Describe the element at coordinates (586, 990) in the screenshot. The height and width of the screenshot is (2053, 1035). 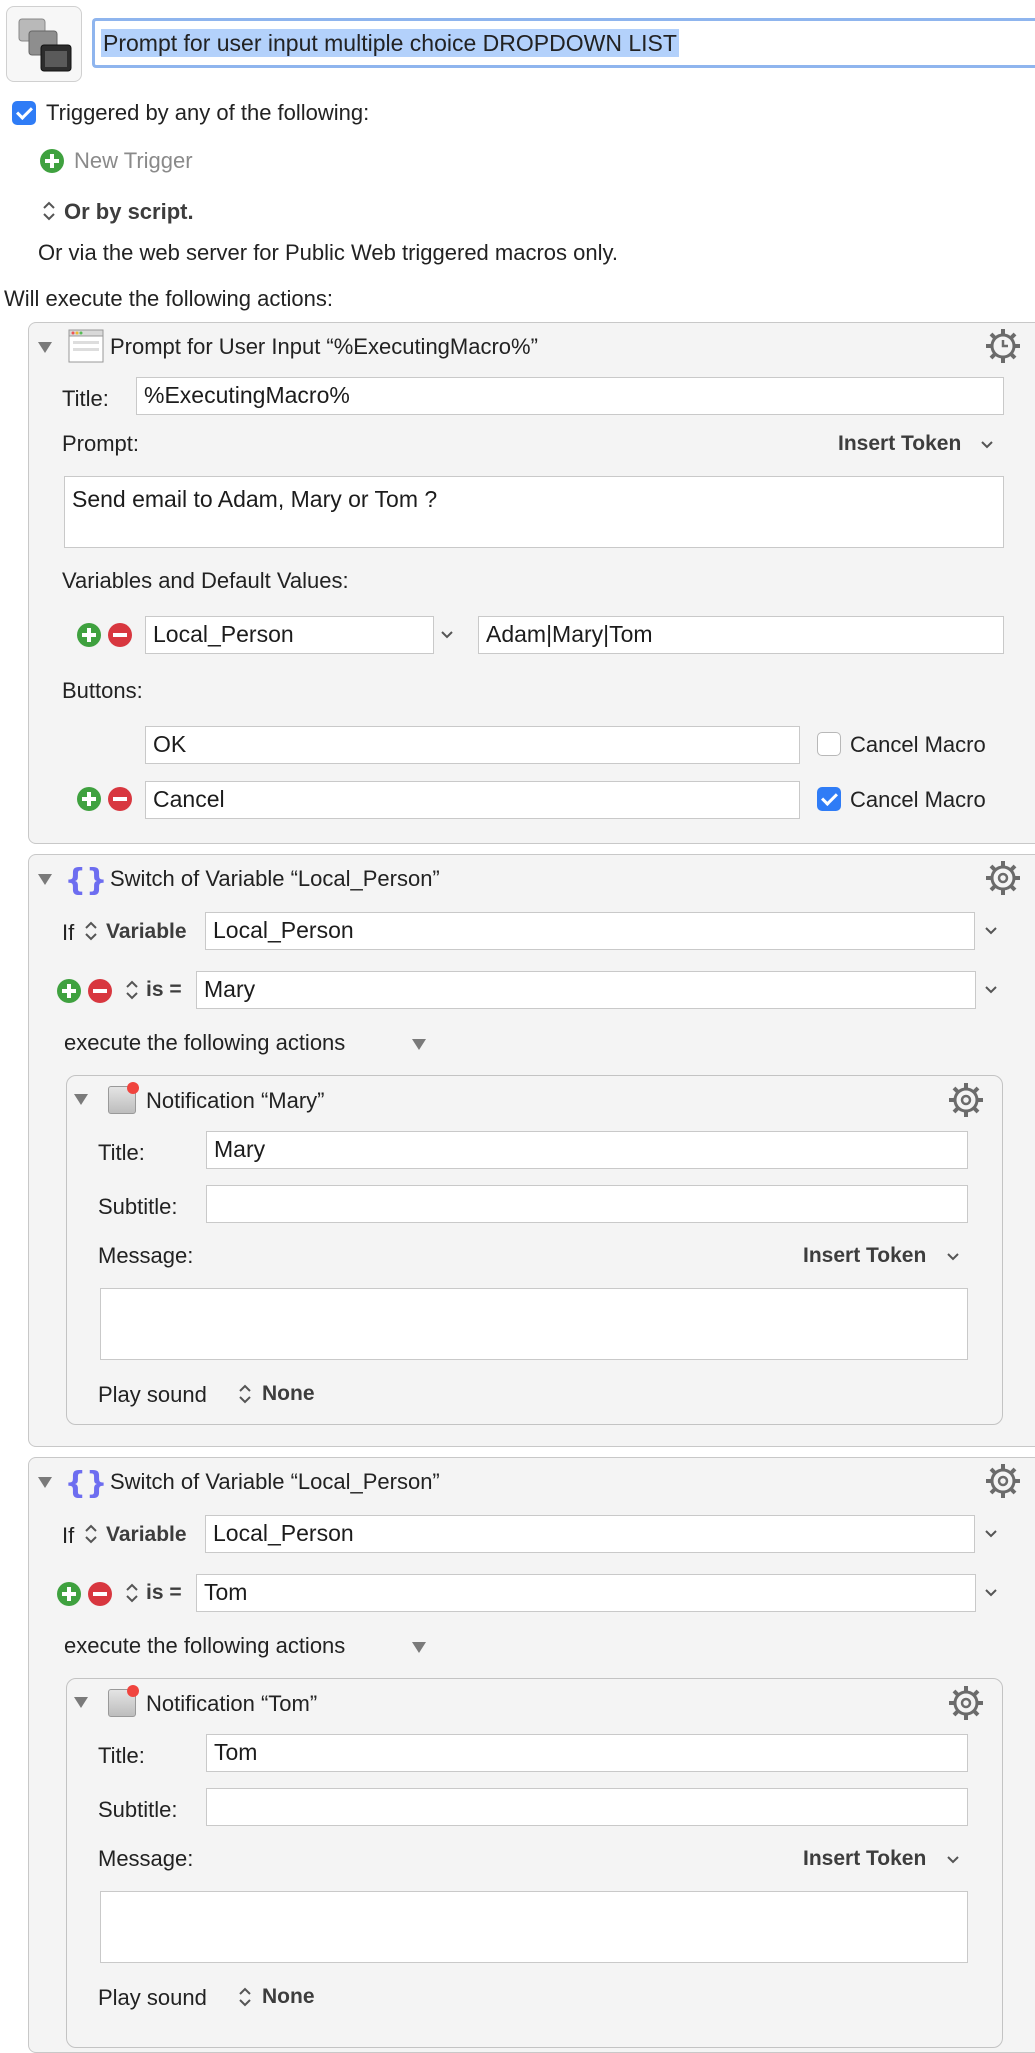
I see `case-value-input: Mary` at that location.